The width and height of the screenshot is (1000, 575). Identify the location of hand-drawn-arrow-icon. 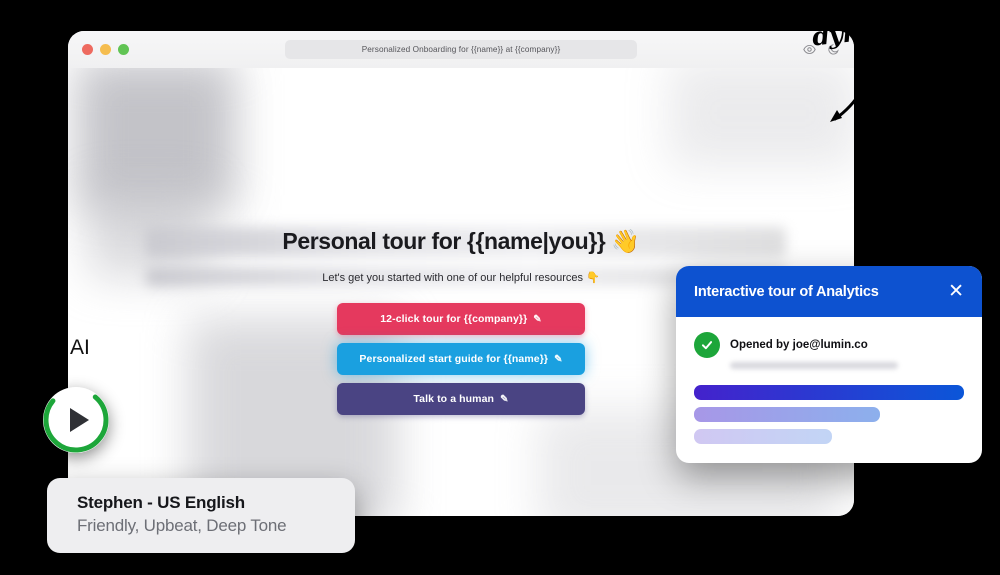
(847, 105).